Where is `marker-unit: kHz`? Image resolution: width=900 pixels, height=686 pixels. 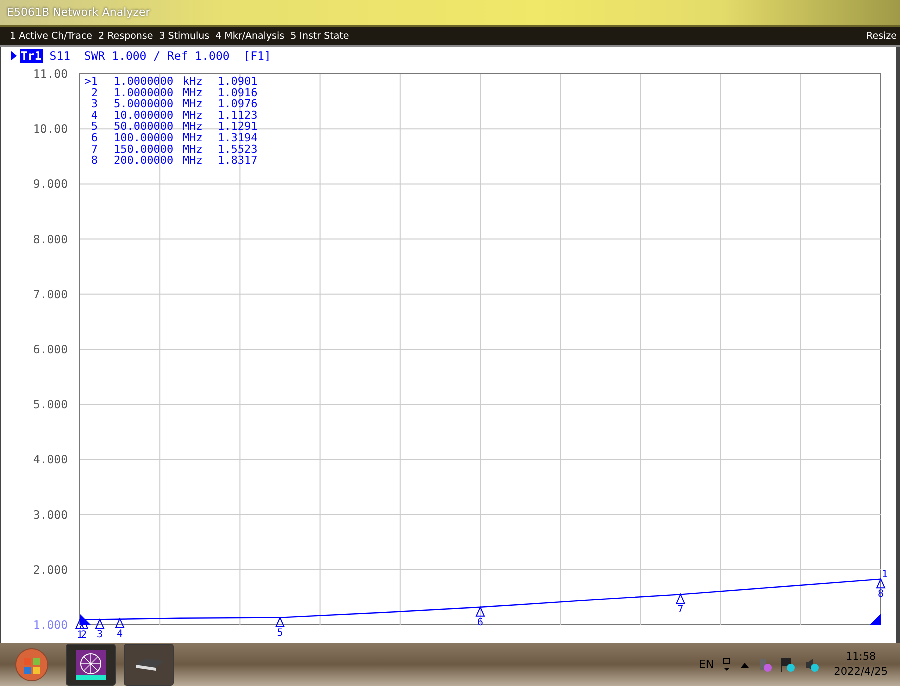 marker-unit: kHz is located at coordinates (193, 81).